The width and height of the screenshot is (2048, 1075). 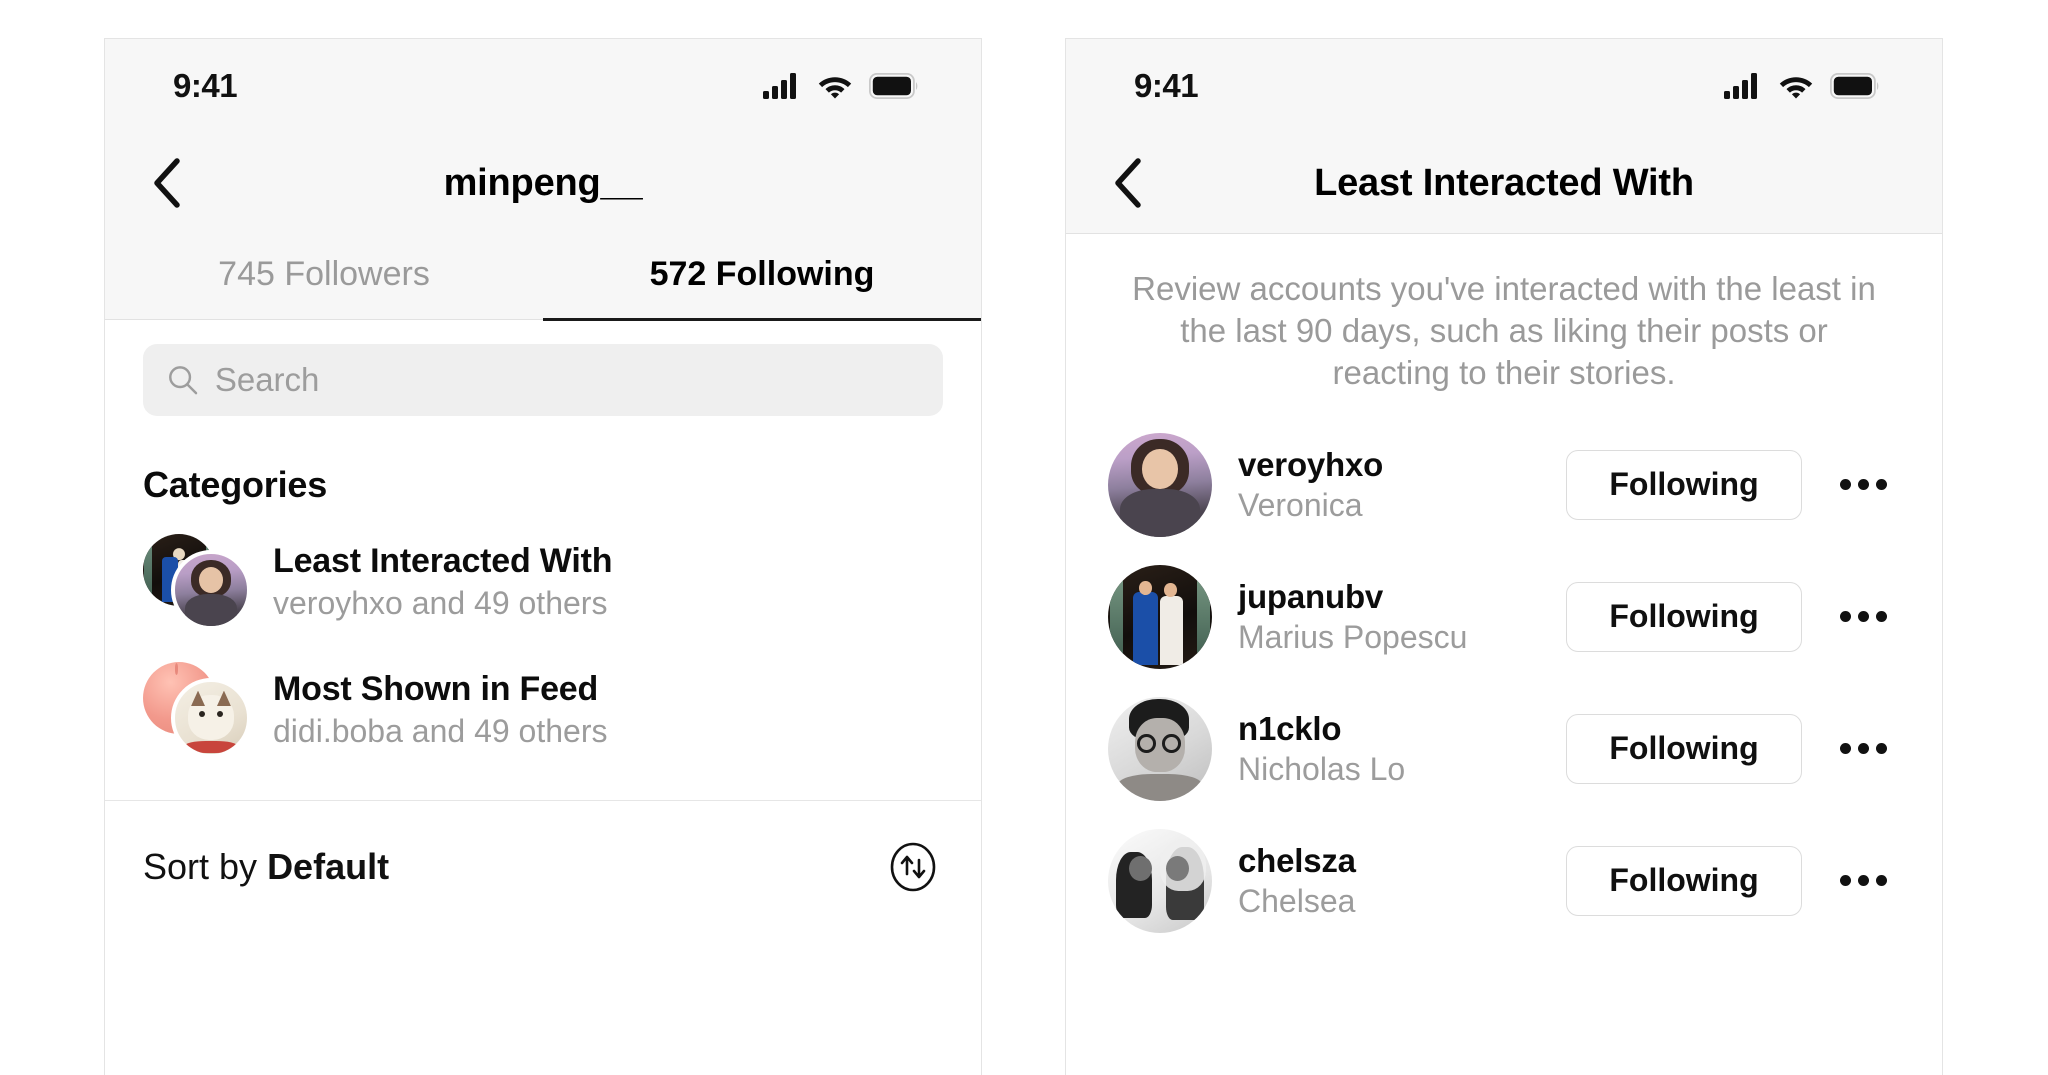 I want to click on username: chelsza, so click(x=1297, y=860).